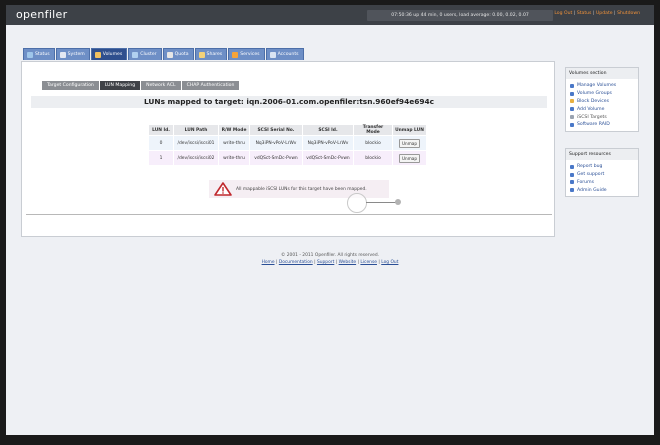 This screenshot has width=660, height=445. Describe the element at coordinates (604, 167) in the screenshot. I see `sidebar-item-report-bug: Report bug` at that location.